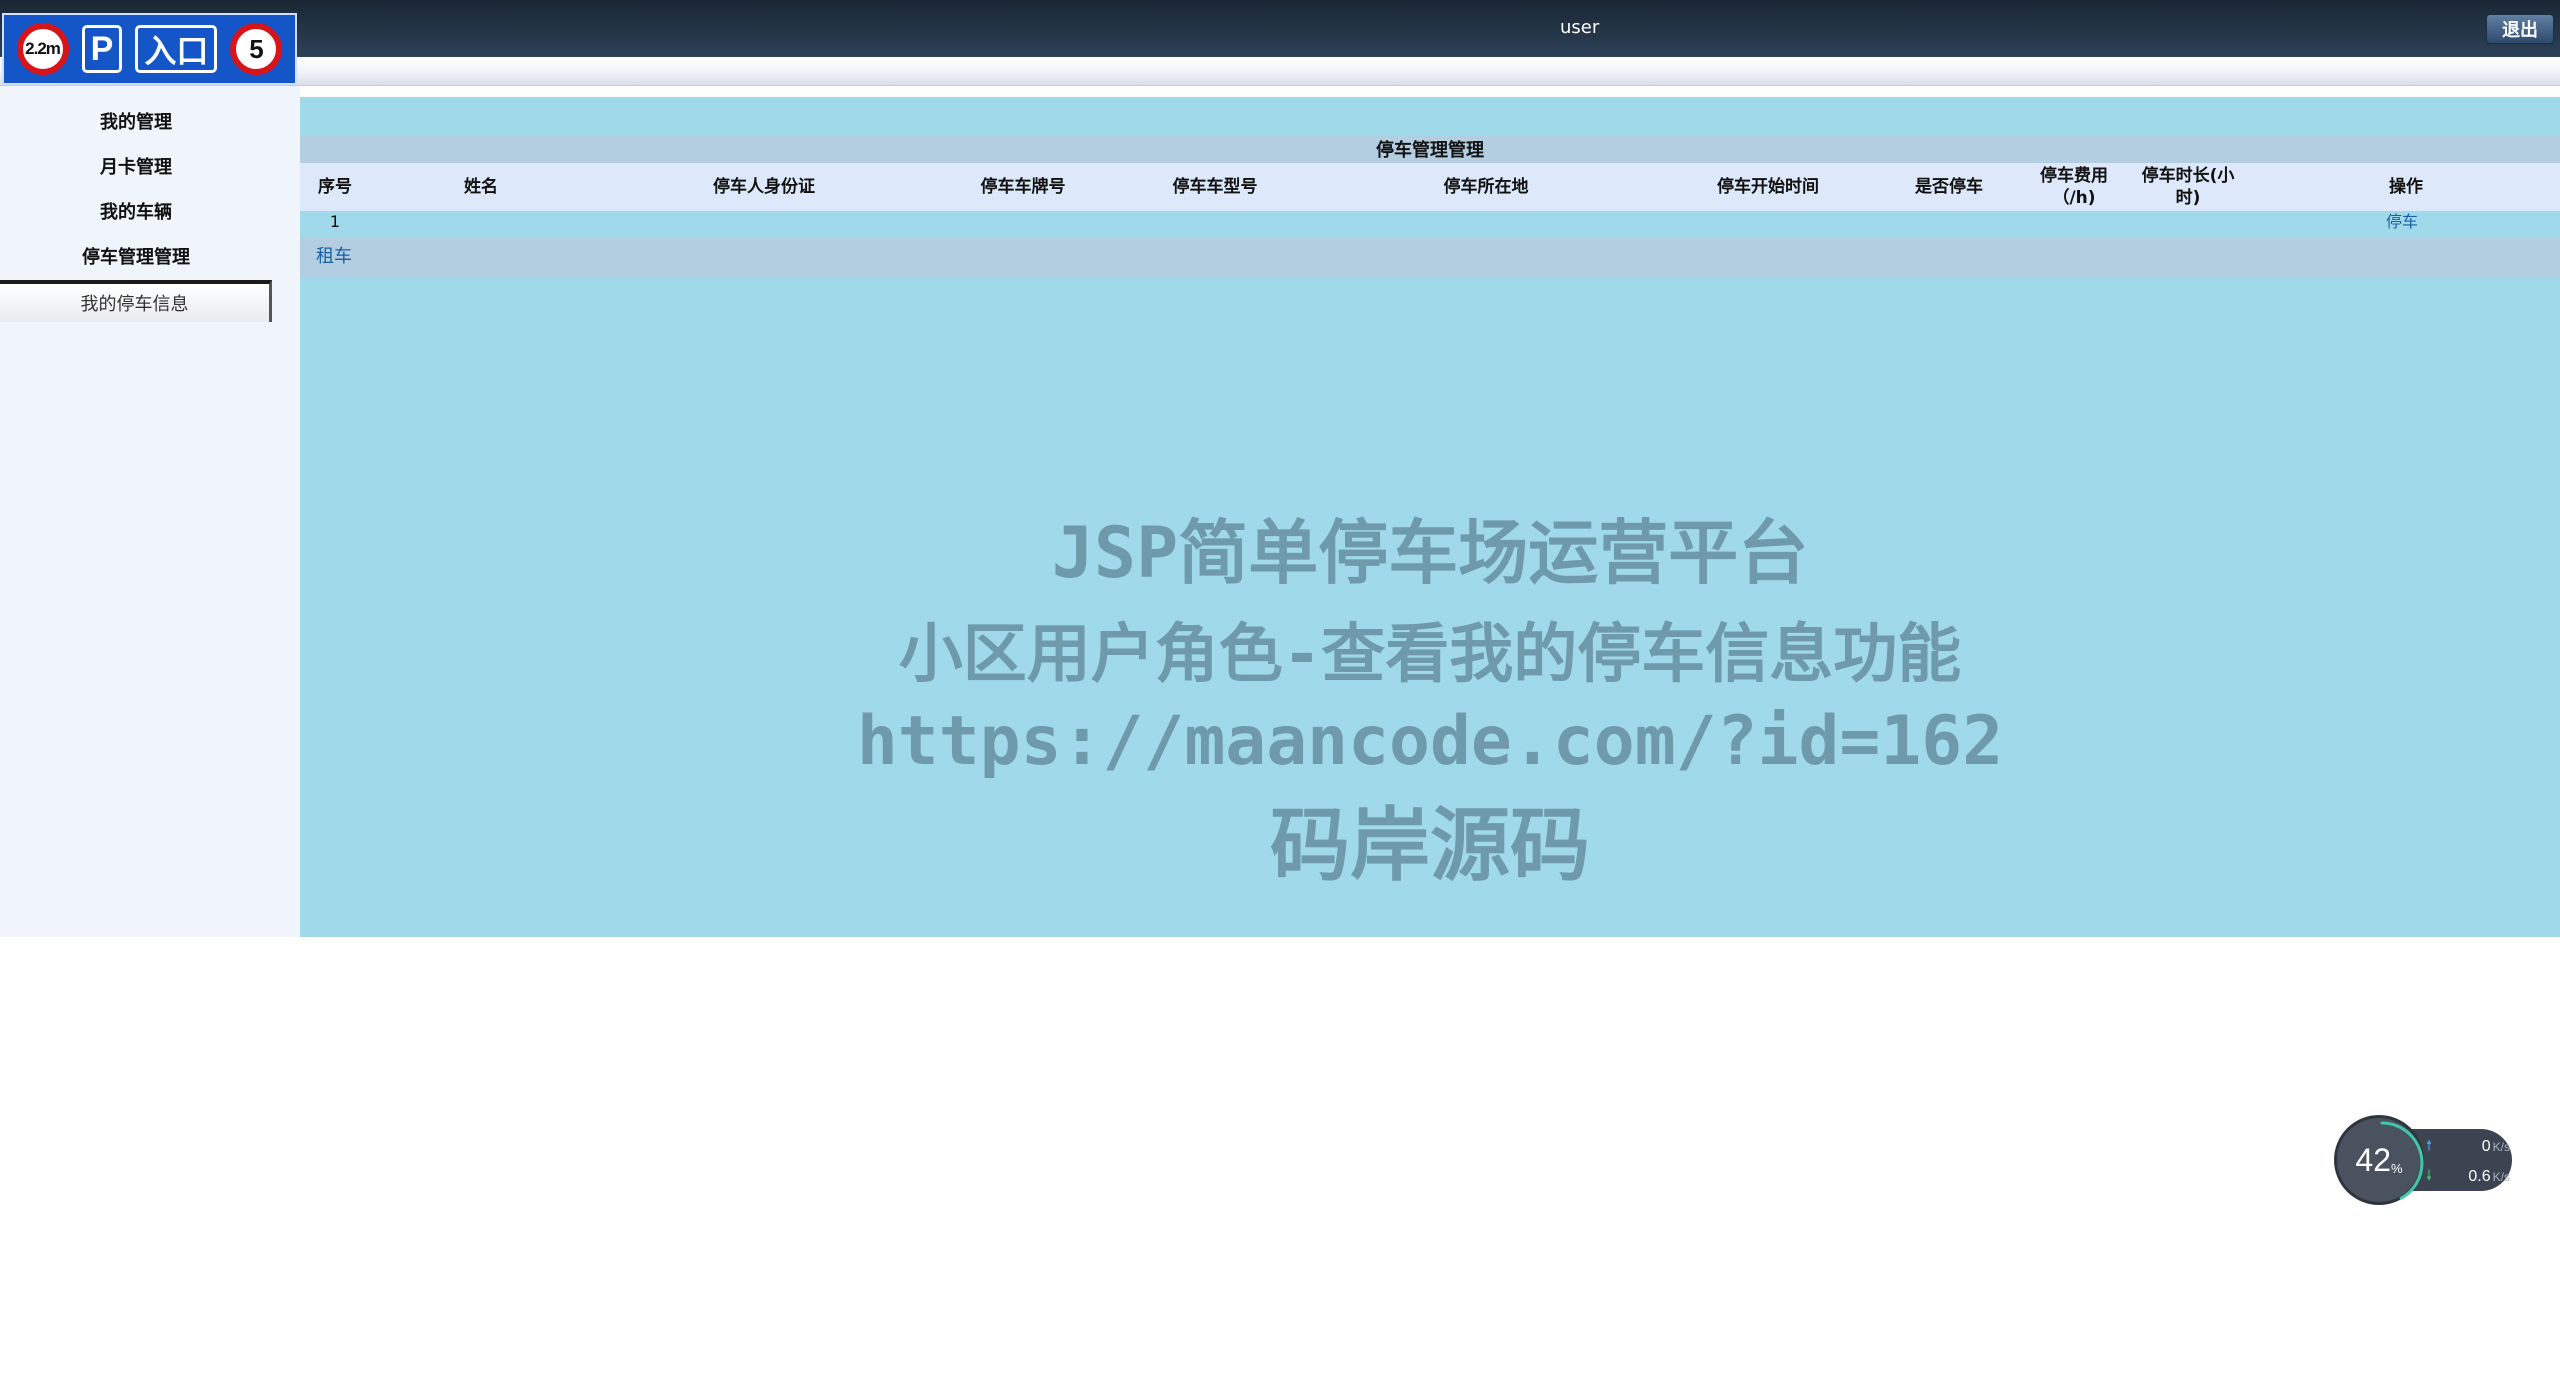 This screenshot has width=2560, height=1374. Describe the element at coordinates (1580, 27) in the screenshot. I see `user-name: user` at that location.